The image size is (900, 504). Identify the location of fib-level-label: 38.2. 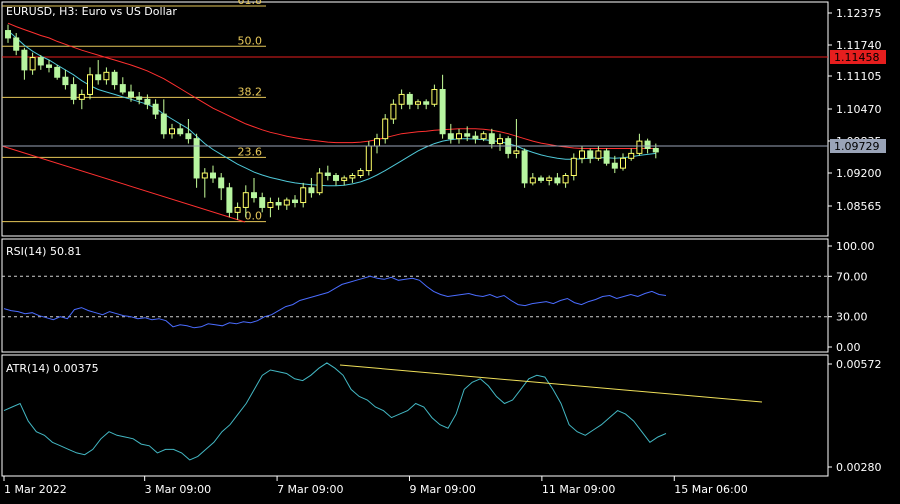
(250, 91).